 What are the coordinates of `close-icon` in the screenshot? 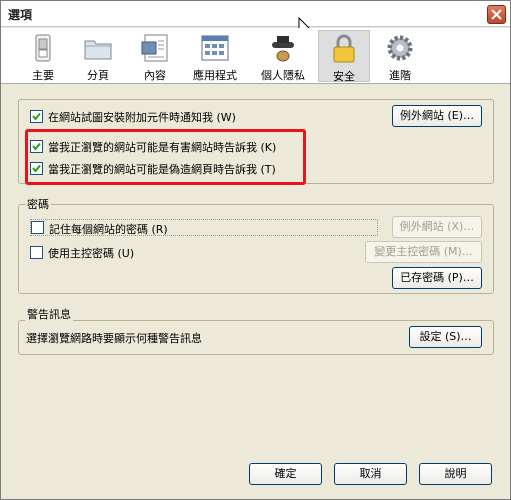 It's located at (496, 14).